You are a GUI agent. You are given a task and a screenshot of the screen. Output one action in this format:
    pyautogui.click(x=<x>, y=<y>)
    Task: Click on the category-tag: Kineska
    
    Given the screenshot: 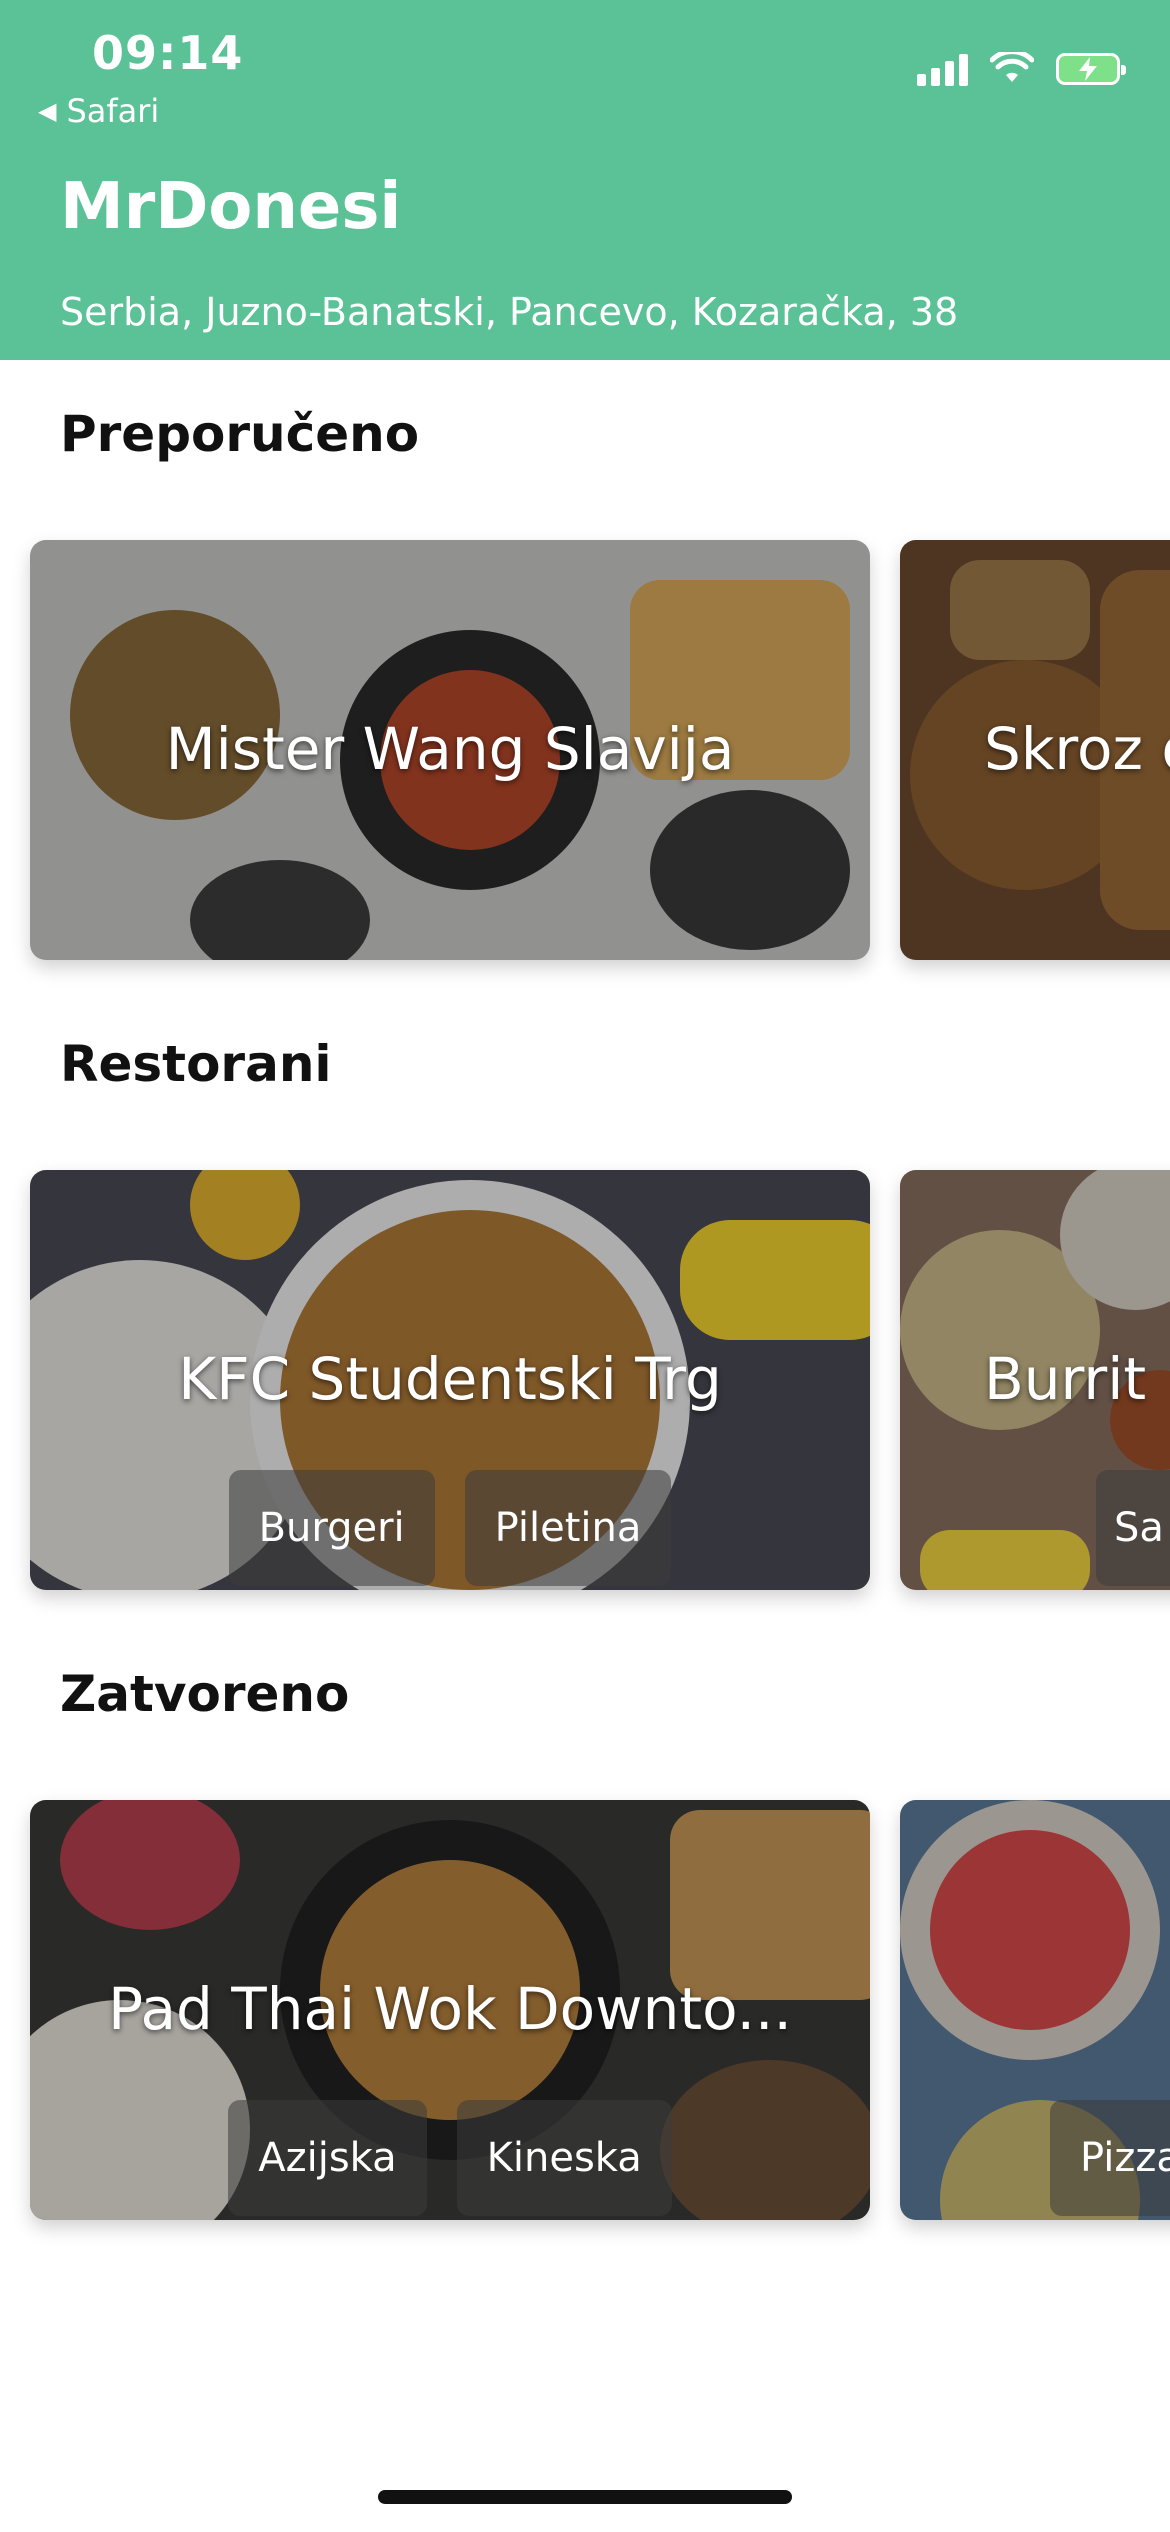 What is the action you would take?
    pyautogui.click(x=564, y=2158)
    